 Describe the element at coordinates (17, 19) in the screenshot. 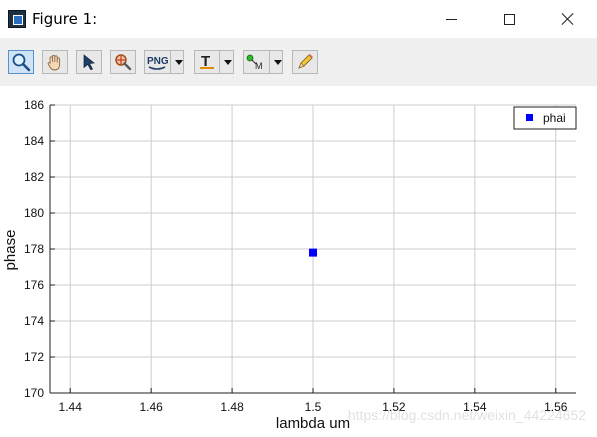

I see `app-icon` at that location.